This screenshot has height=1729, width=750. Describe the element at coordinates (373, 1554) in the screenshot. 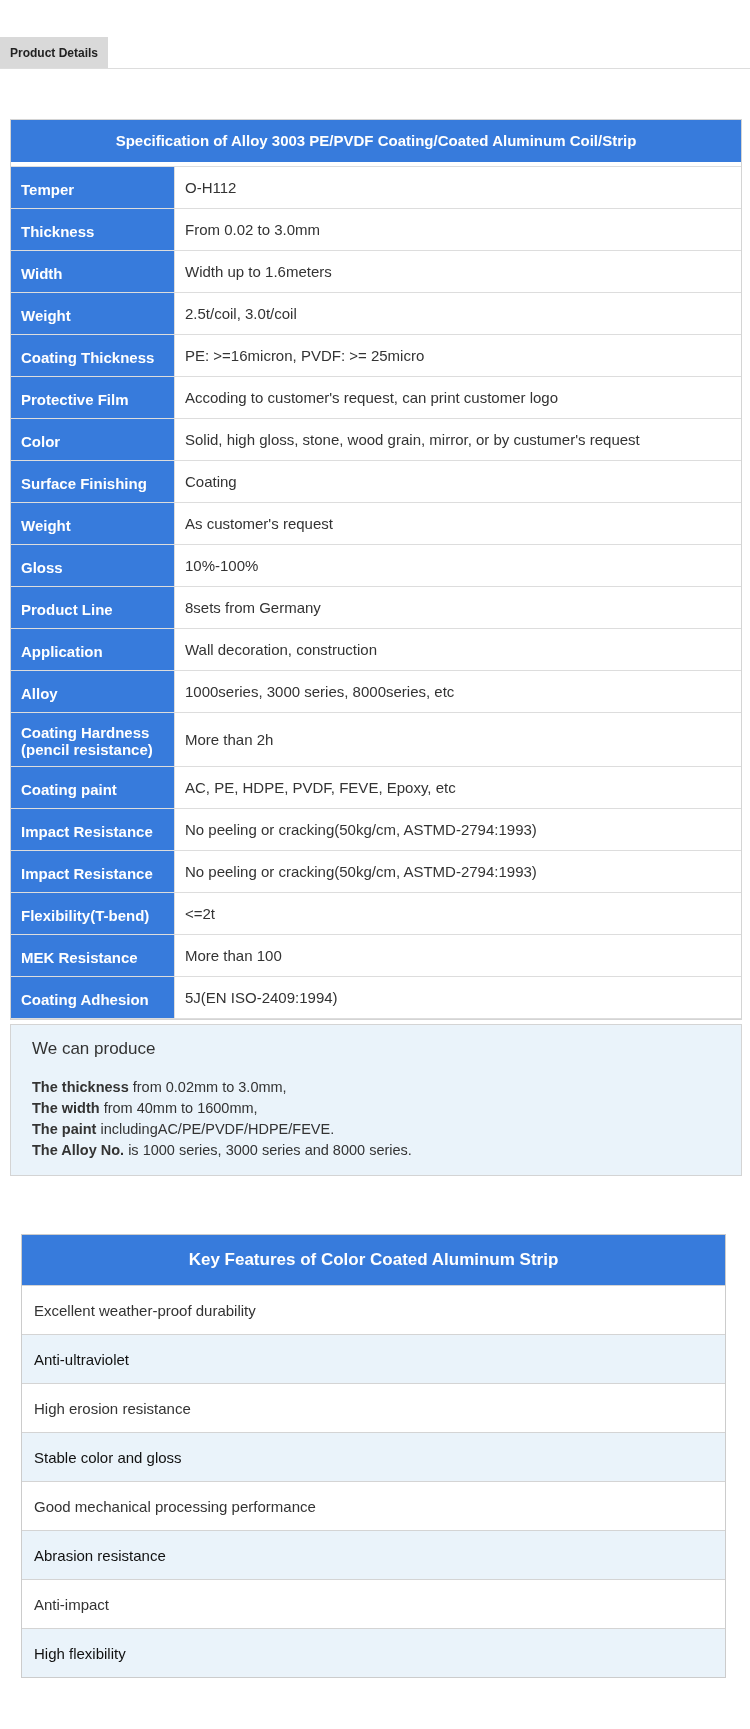

I see `feature-row: Abrasion resistance` at that location.